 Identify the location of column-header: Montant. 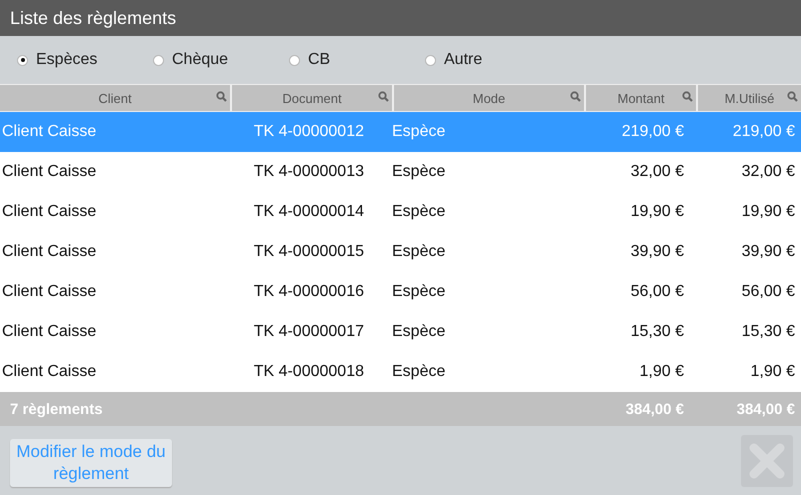
(641, 98).